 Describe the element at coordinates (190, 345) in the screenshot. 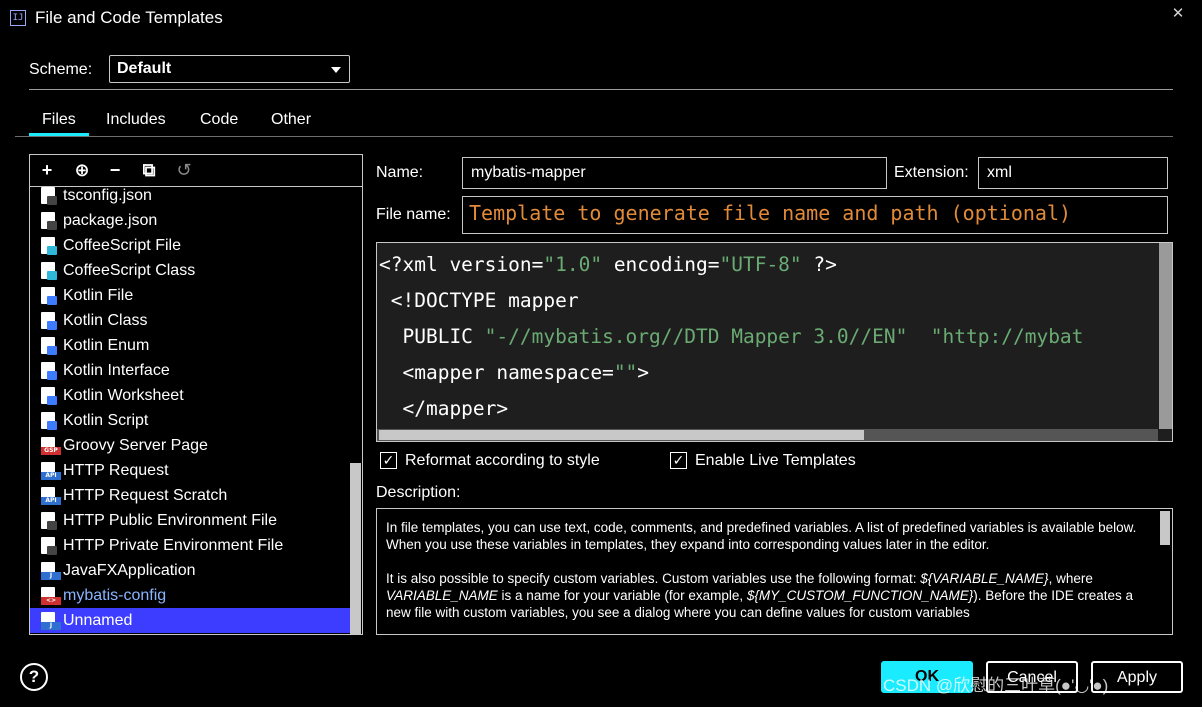

I see `list-item: Kotlin Enum` at that location.